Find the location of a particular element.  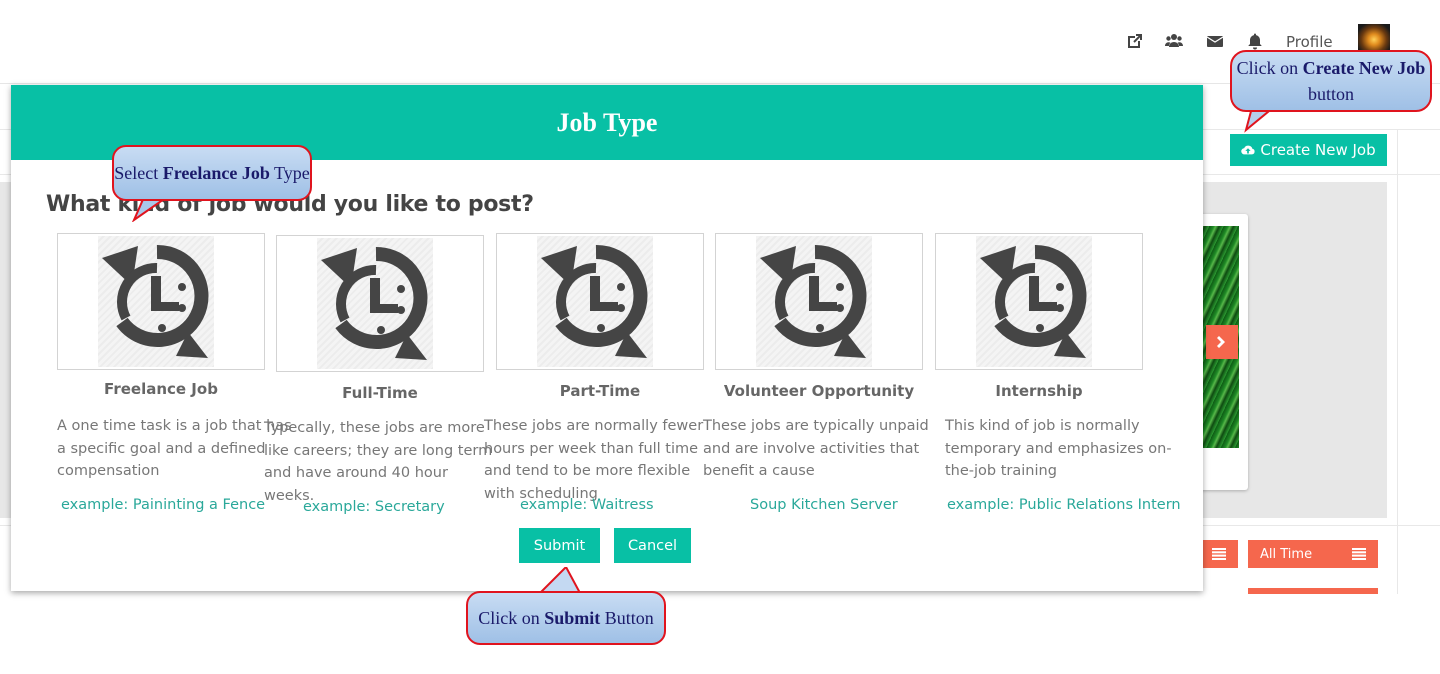

cancel-button: Cancel is located at coordinates (652, 545).